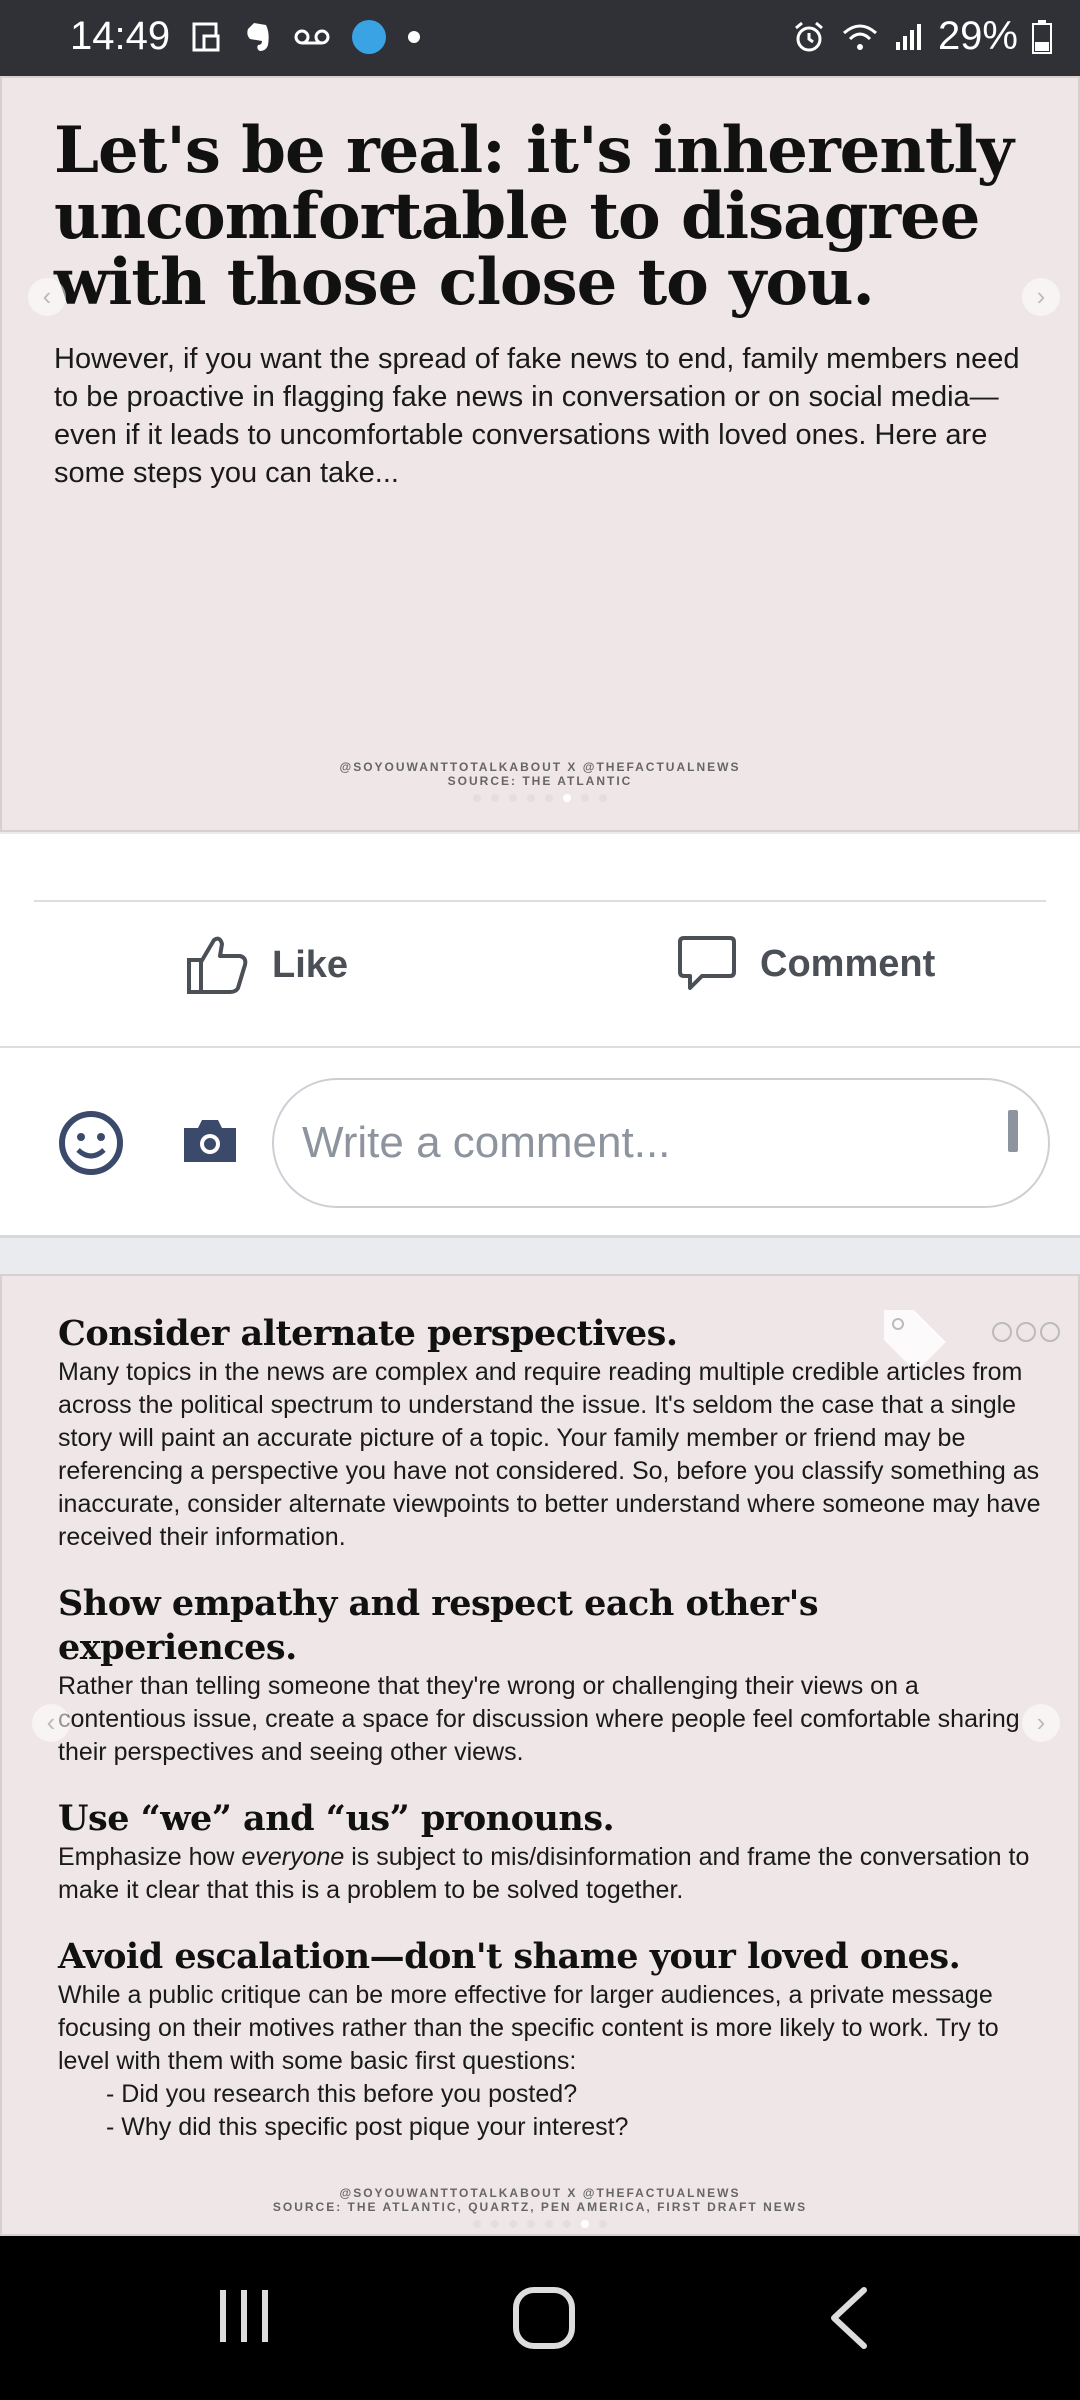 The image size is (1080, 2400). I want to click on like-button: Like, so click(267, 965).